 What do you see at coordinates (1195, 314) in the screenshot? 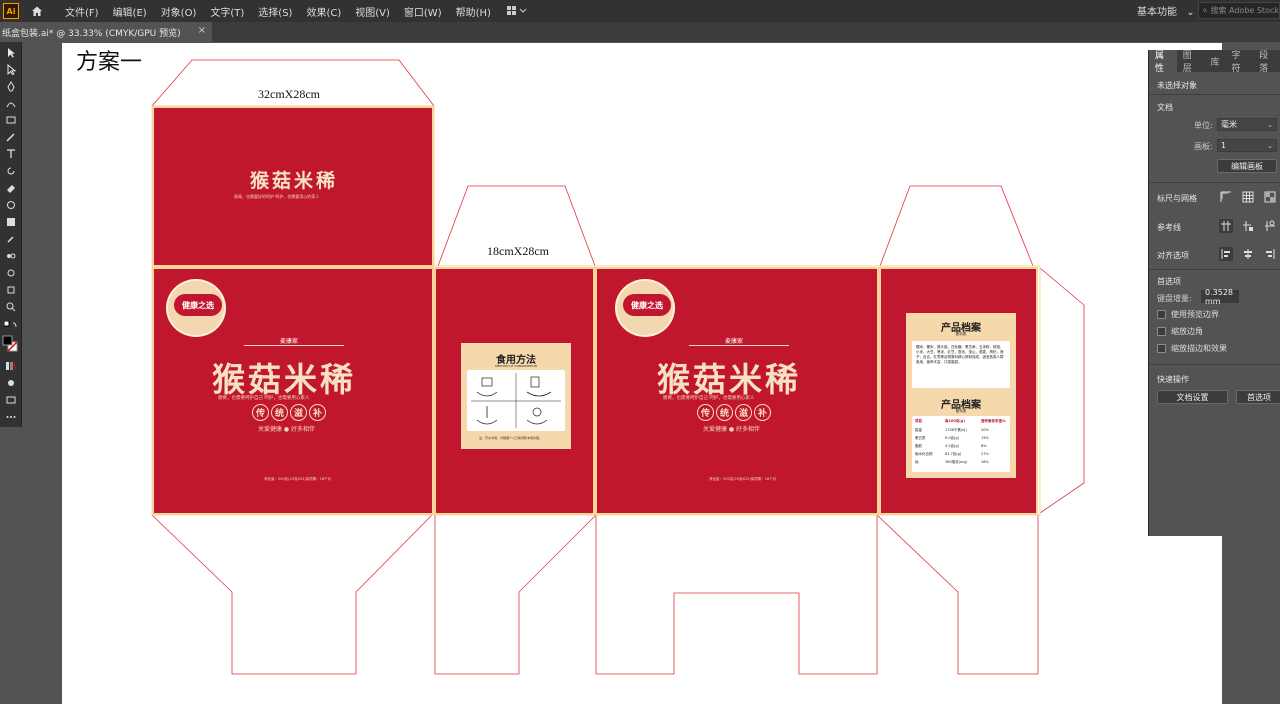
I see `checkbox-label: 使用预览边界` at bounding box center [1195, 314].